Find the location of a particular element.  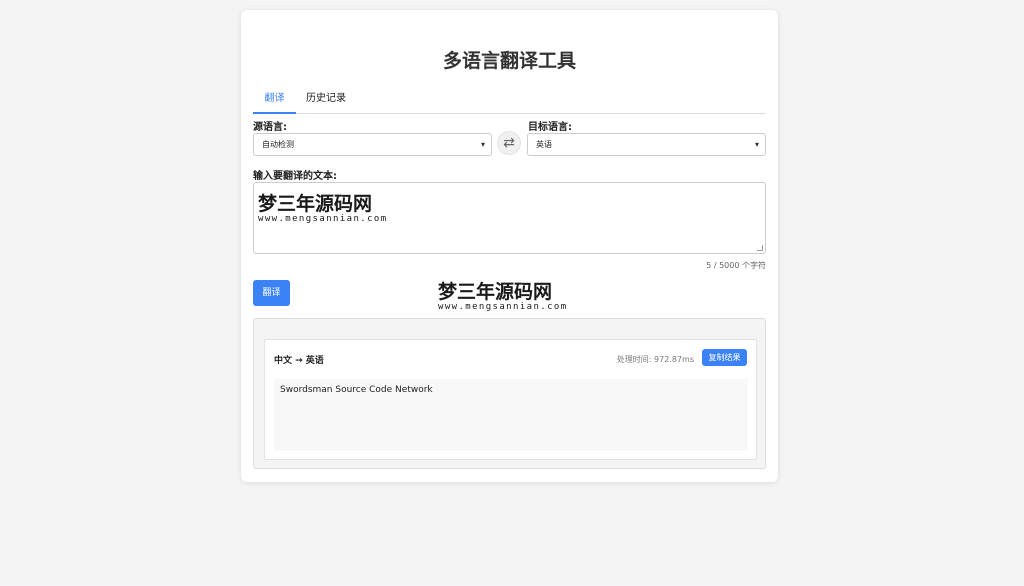

language-pair: 中文 → 英语 is located at coordinates (299, 361).